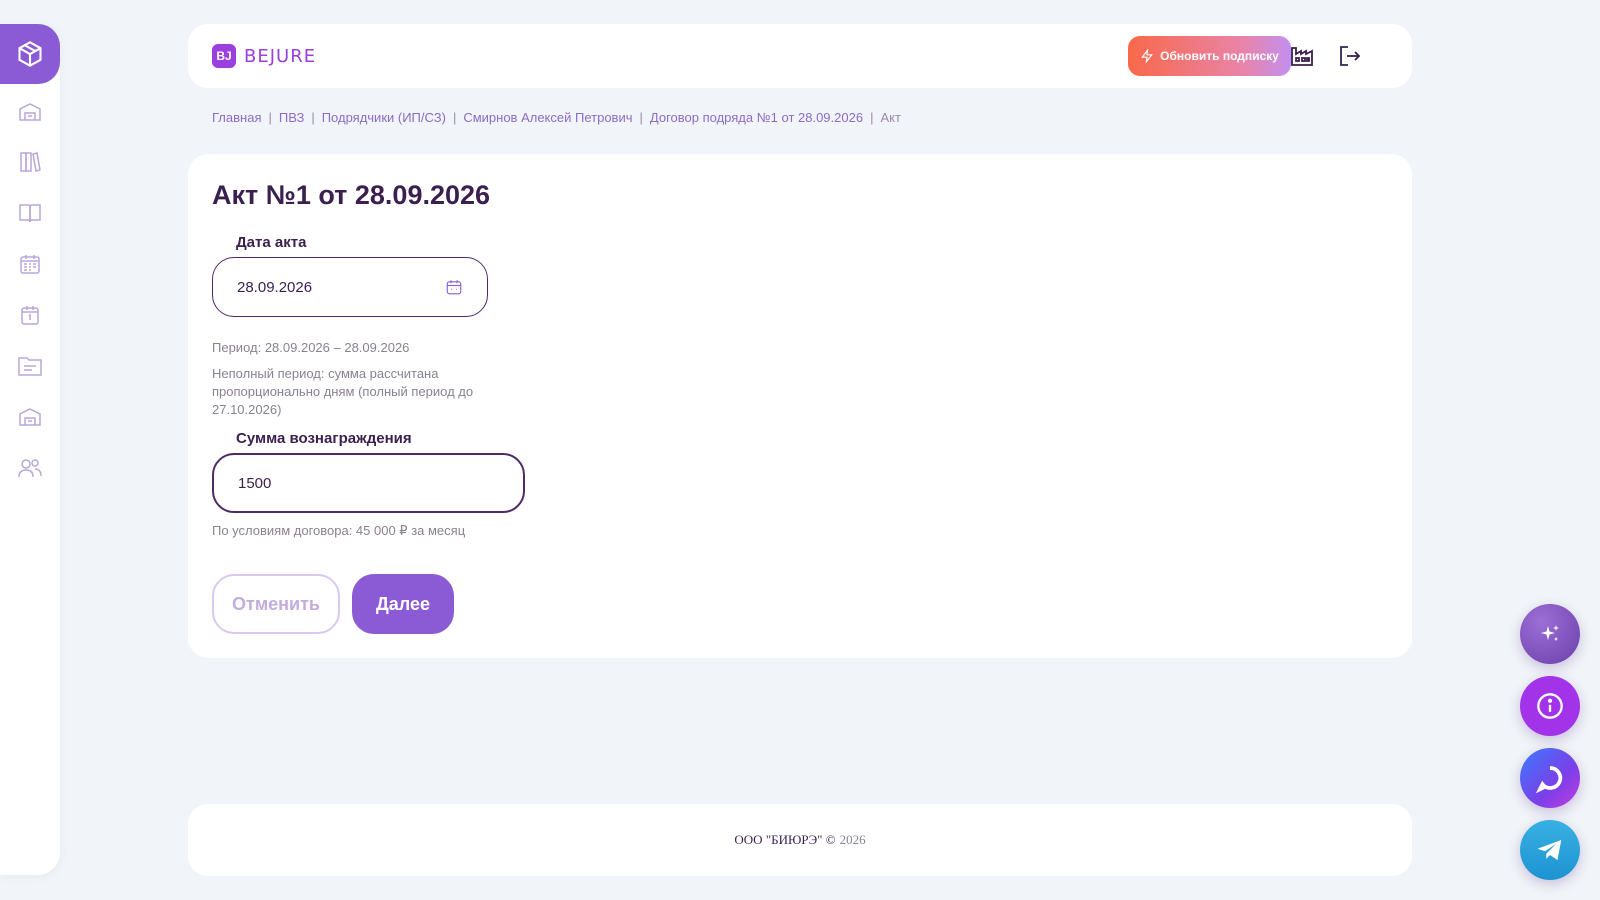 The height and width of the screenshot is (900, 1600). What do you see at coordinates (224, 56) in the screenshot?
I see `brand-mark: BJ` at bounding box center [224, 56].